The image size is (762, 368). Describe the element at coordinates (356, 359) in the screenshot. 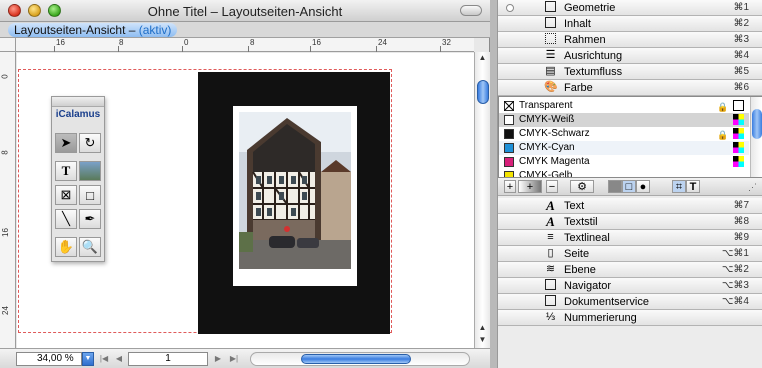

I see `horizontal-scroll-thumb` at that location.